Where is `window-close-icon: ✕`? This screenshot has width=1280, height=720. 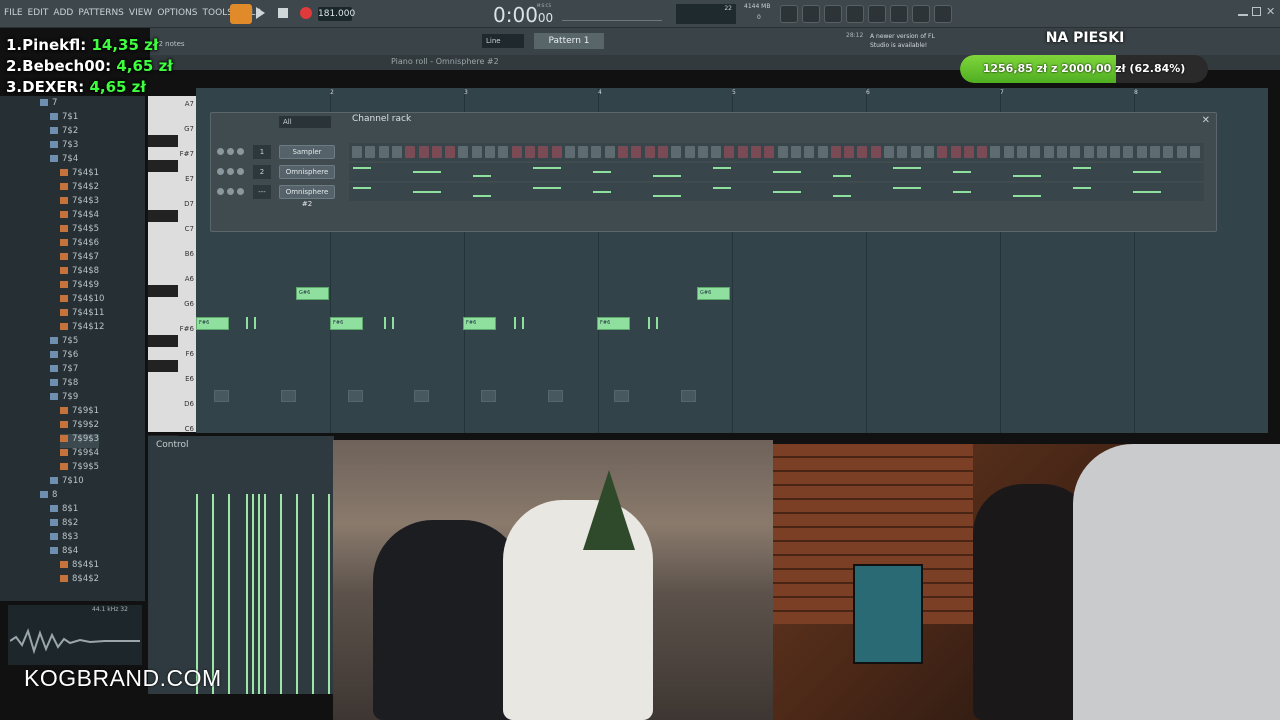
window-close-icon: ✕ is located at coordinates (1270, 11).